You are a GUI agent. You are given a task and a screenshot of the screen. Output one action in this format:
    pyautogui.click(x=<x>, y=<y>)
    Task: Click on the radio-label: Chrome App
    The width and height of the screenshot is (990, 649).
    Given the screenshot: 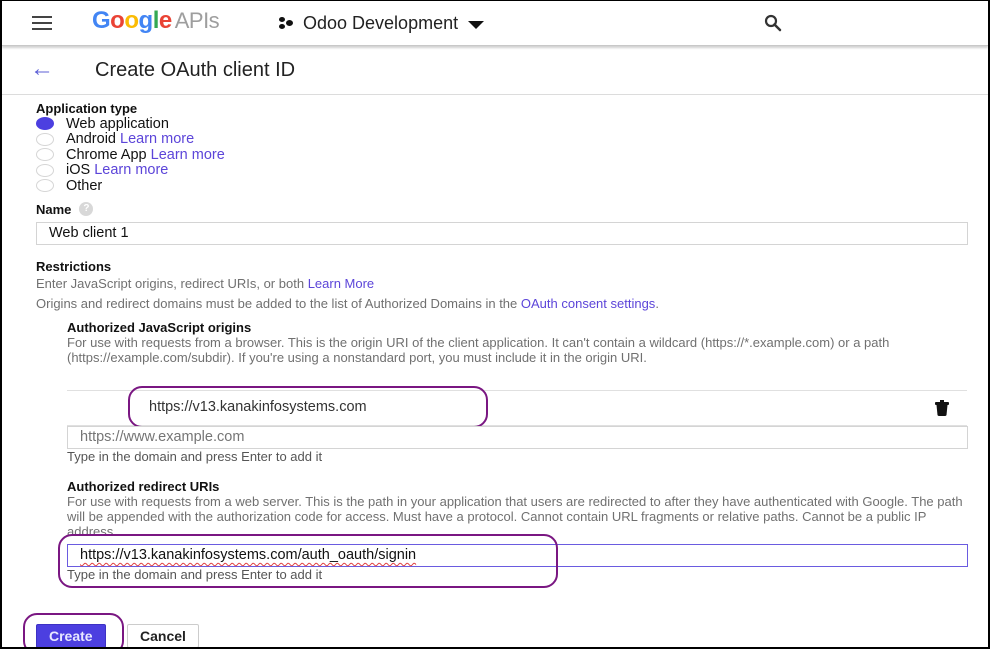 What is the action you would take?
    pyautogui.click(x=106, y=154)
    